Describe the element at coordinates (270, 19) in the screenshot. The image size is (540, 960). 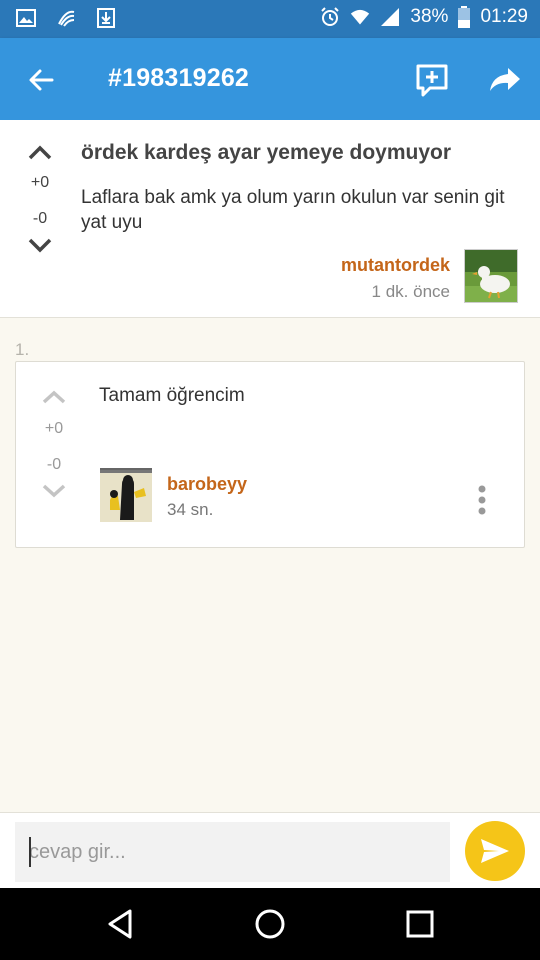
I see `status-bar: 38% 01:29` at that location.